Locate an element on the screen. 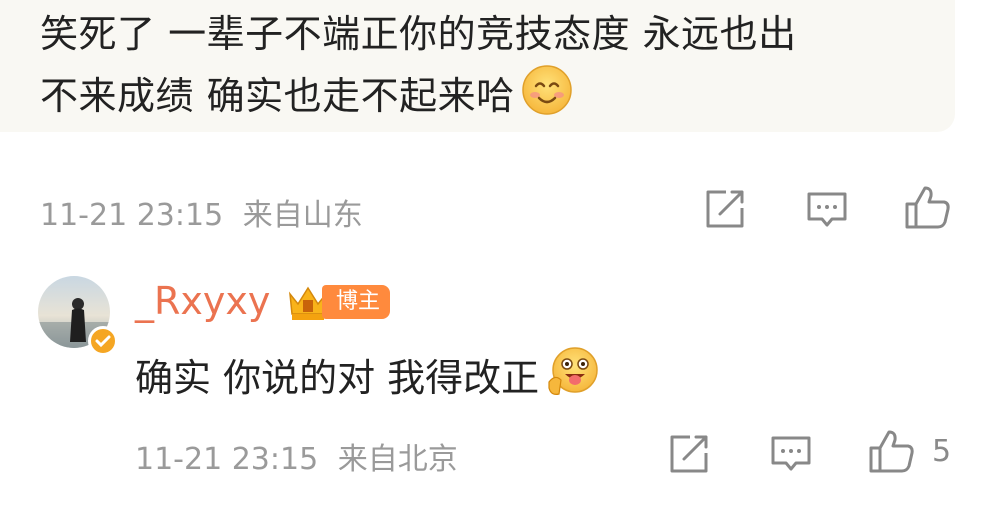  like-button is located at coordinates (928, 207).